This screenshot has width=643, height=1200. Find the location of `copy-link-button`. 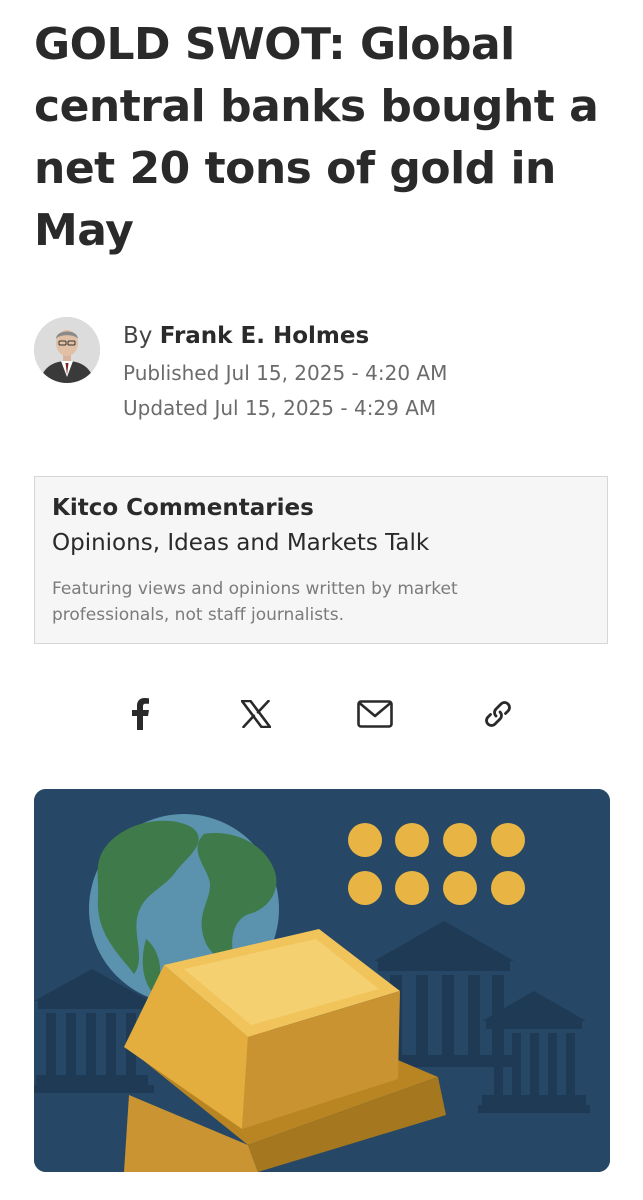

copy-link-button is located at coordinates (498, 716).